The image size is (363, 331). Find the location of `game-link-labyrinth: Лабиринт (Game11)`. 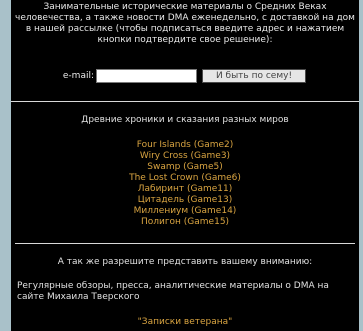

game-link-labyrinth: Лабиринт (Game11) is located at coordinates (185, 189).